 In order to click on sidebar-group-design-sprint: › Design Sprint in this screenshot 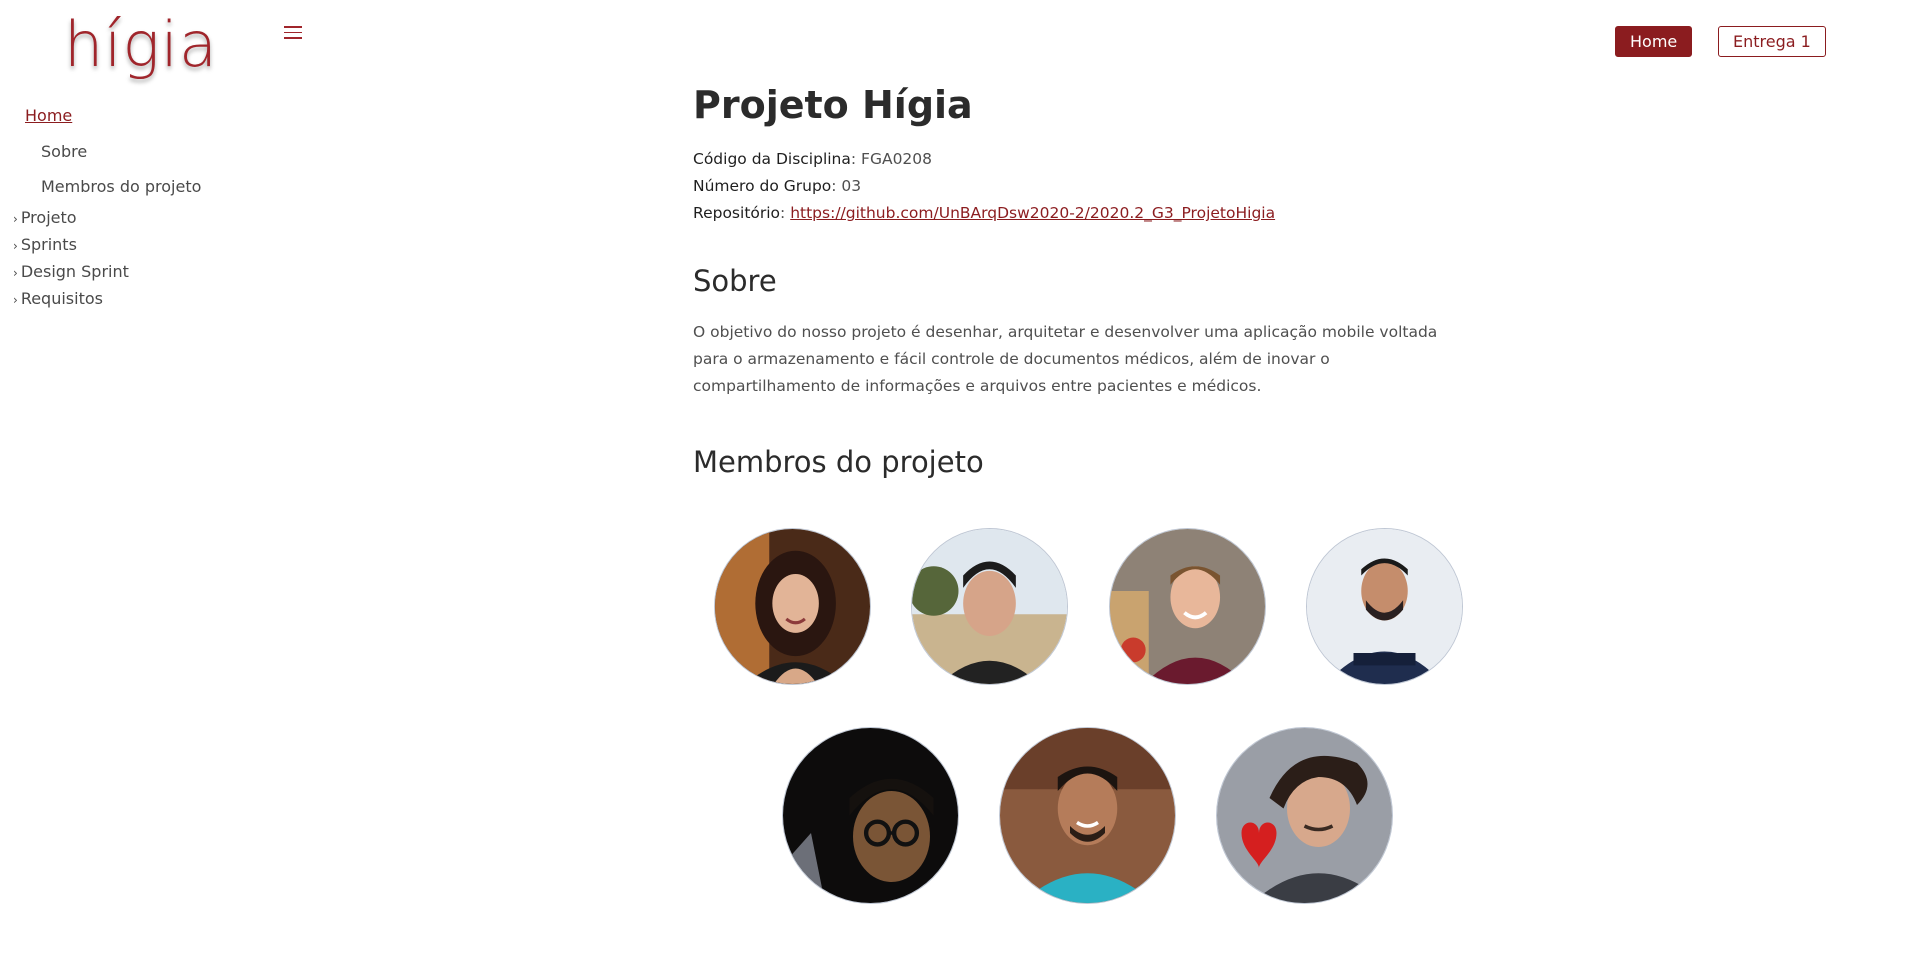, I will do `click(71, 271)`.